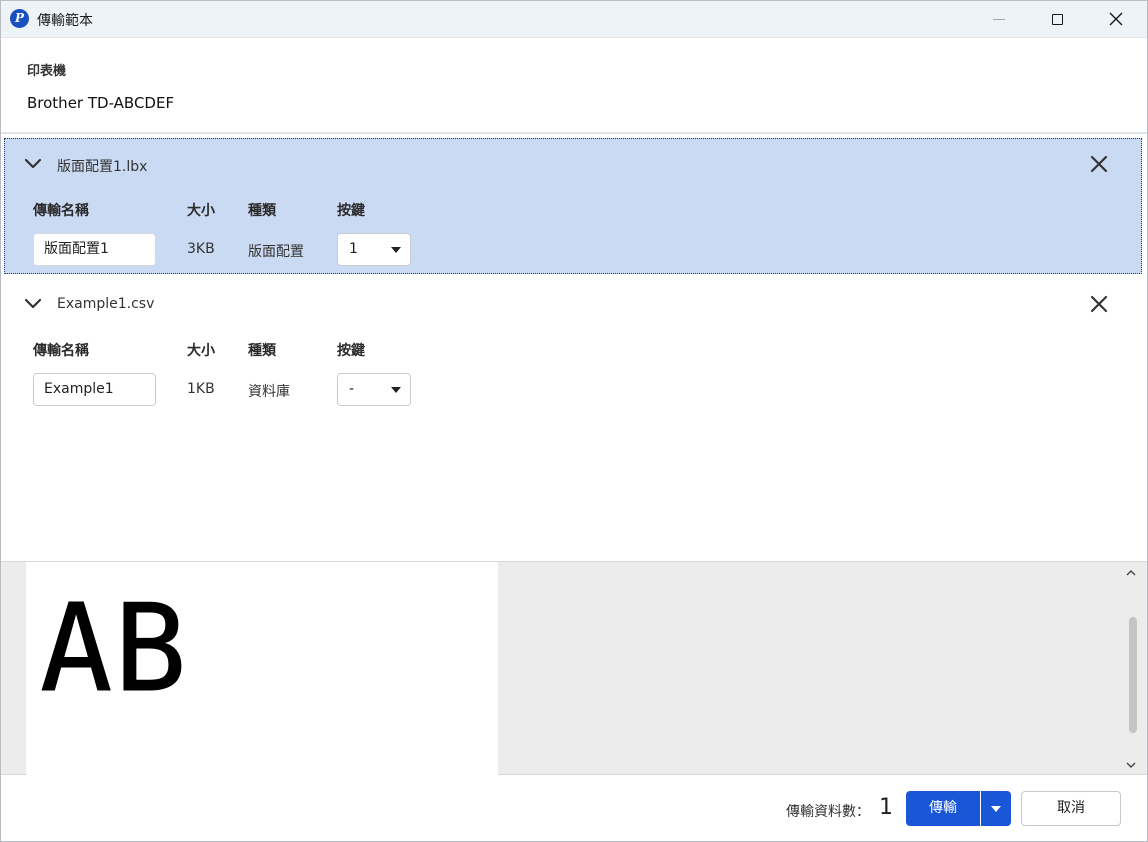  I want to click on app-icon: P, so click(19, 18).